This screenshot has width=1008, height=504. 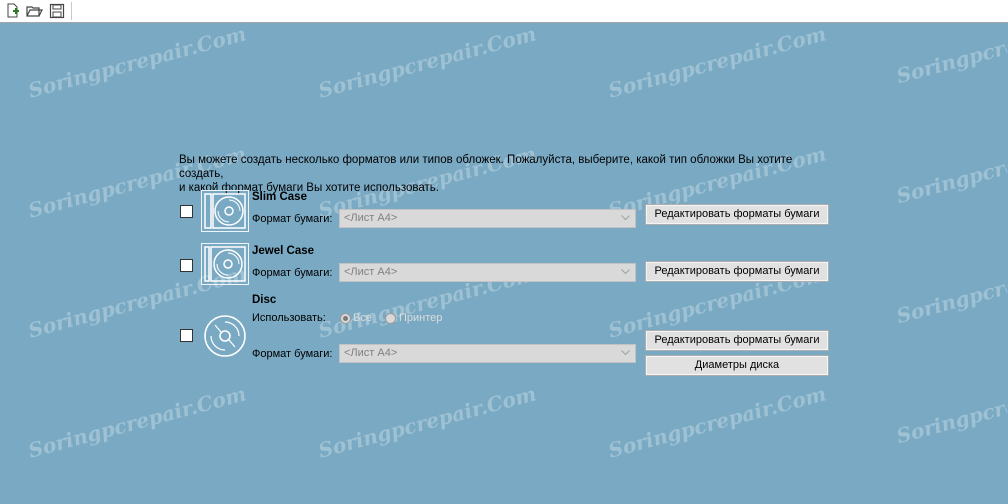 I want to click on save-disk-icon, so click(x=57, y=11).